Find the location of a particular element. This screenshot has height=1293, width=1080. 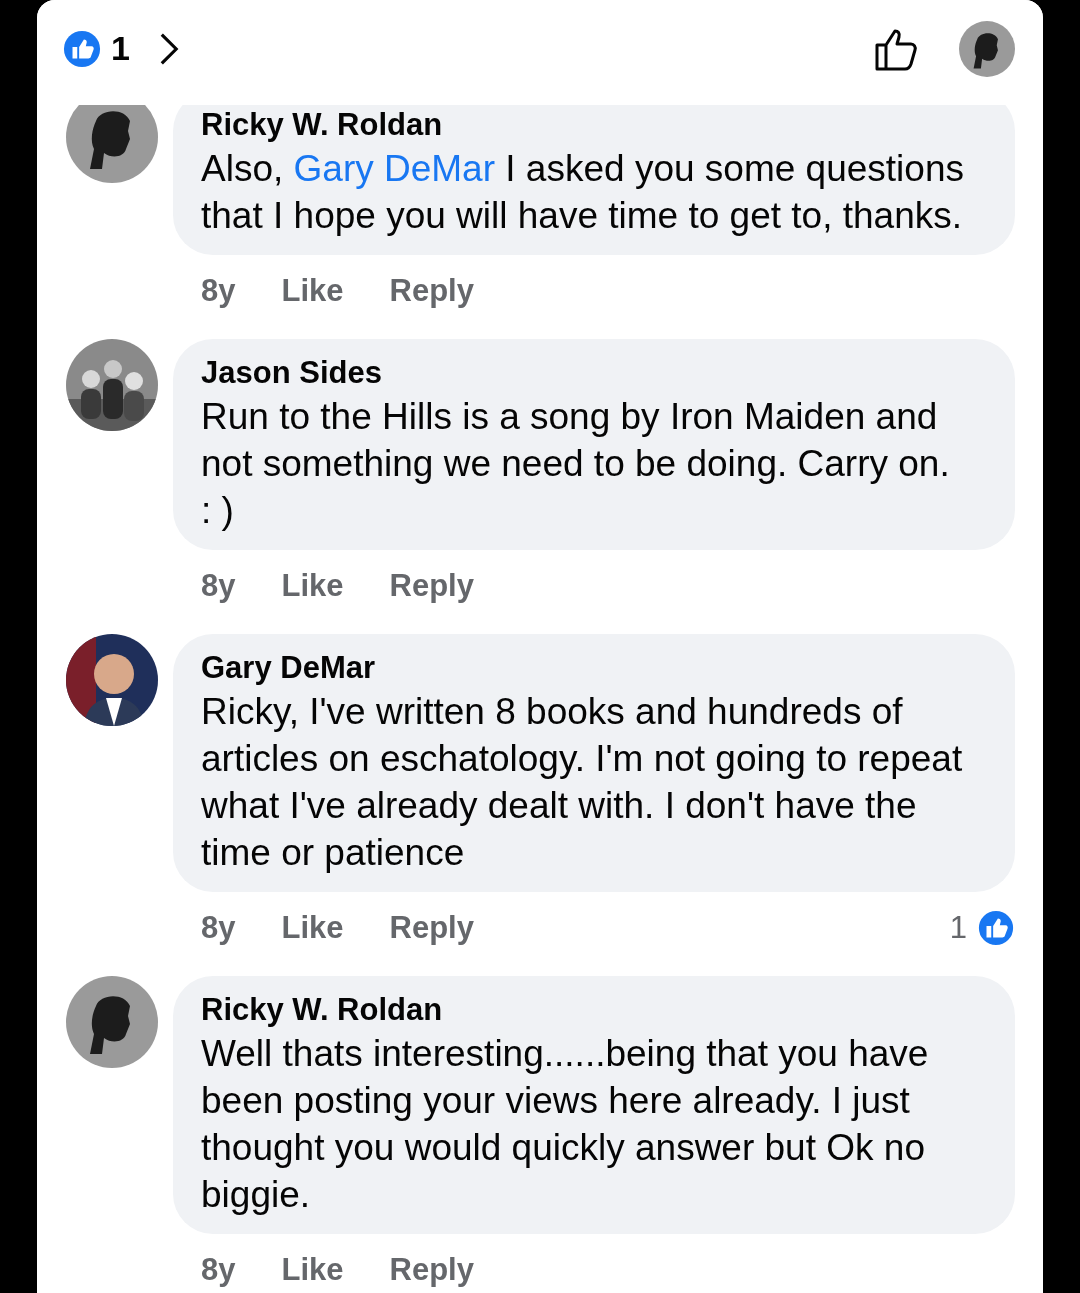

author-name: Gary DeMar is located at coordinates (585, 668).